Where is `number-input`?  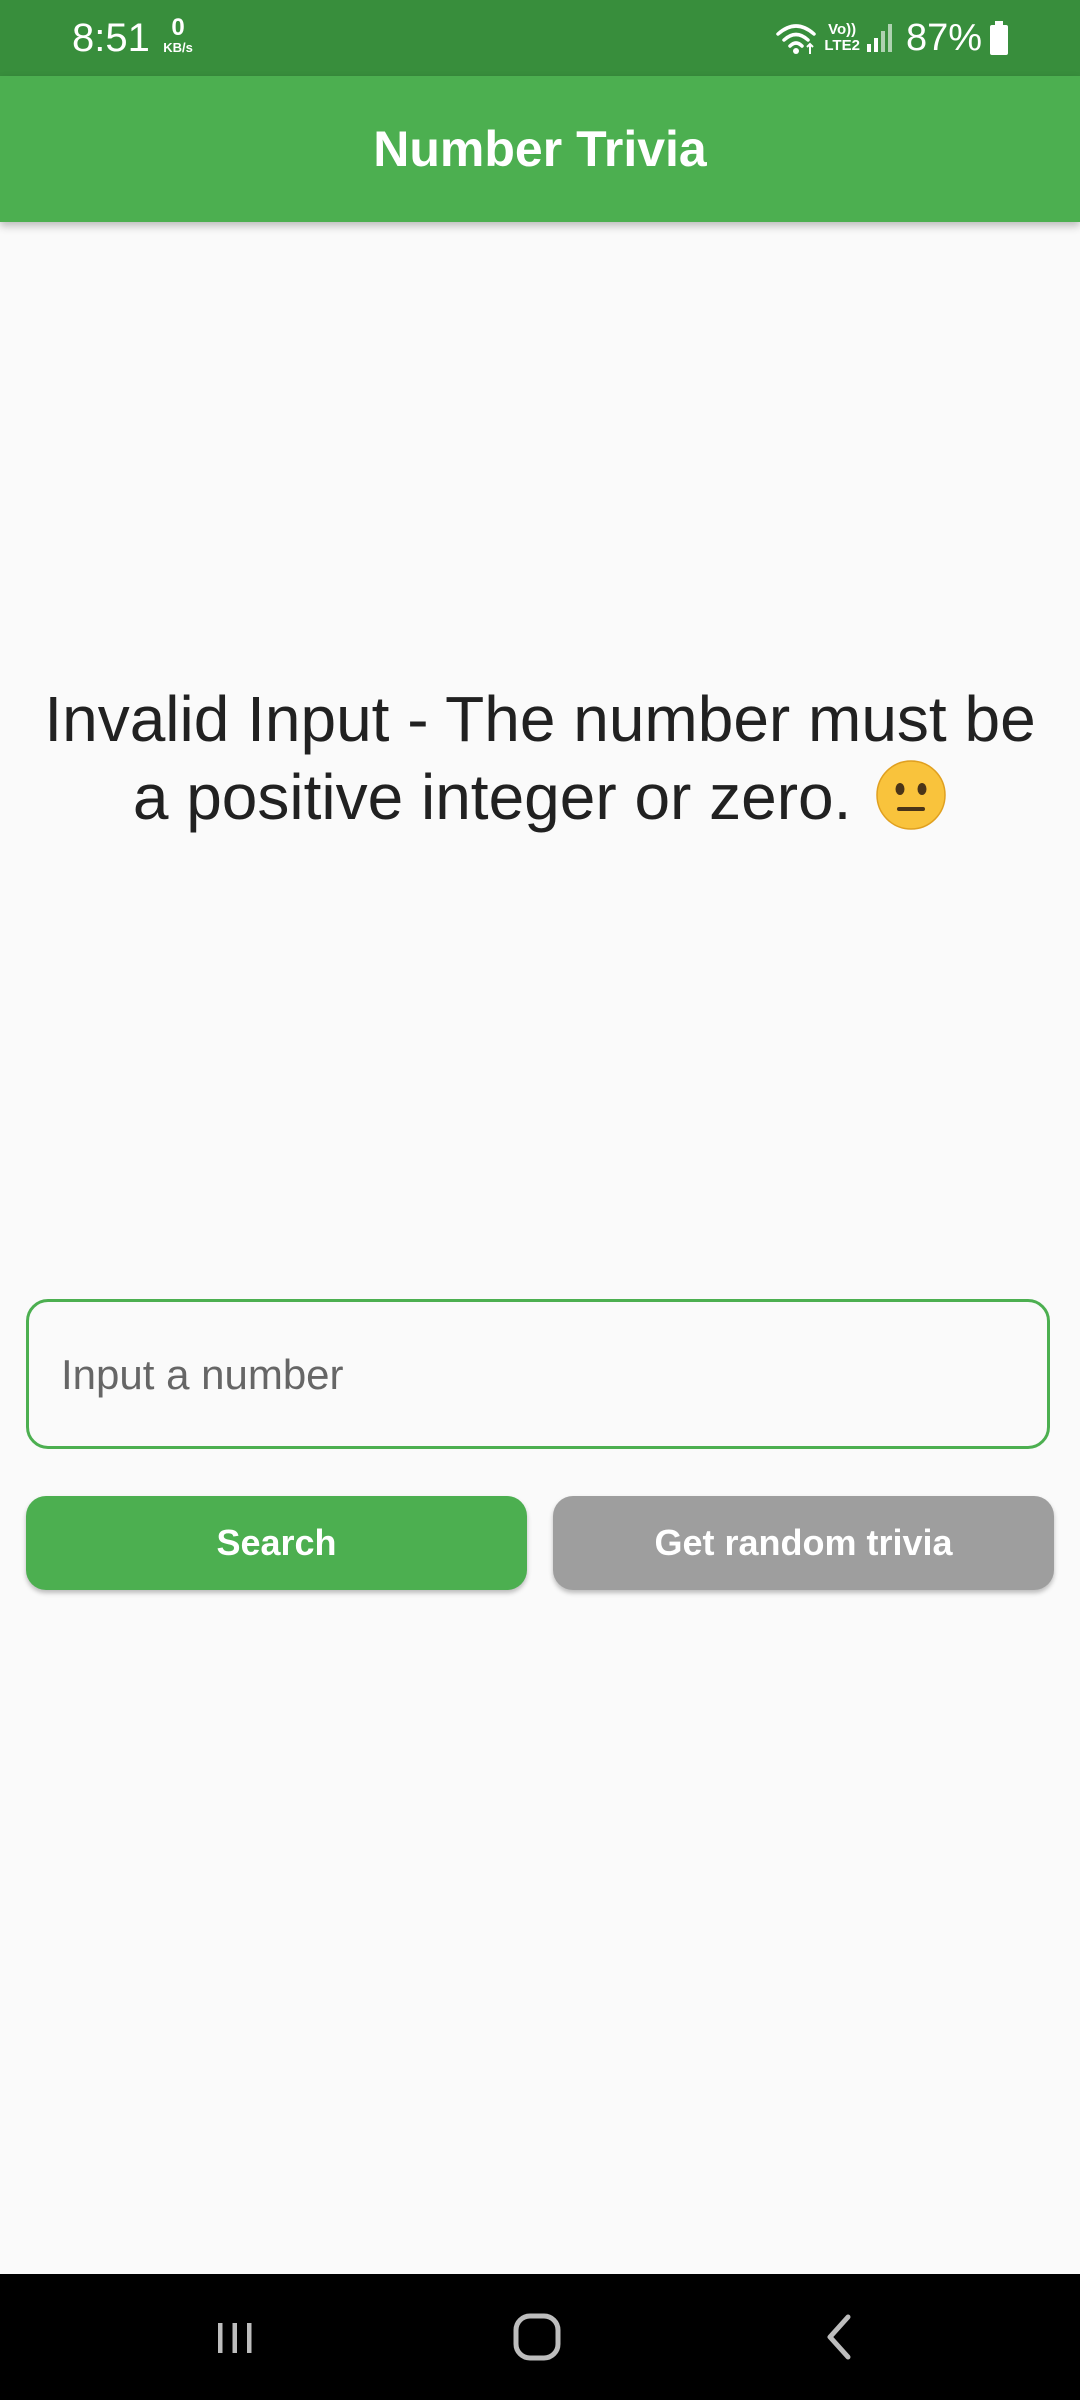 number-input is located at coordinates (536, 1375).